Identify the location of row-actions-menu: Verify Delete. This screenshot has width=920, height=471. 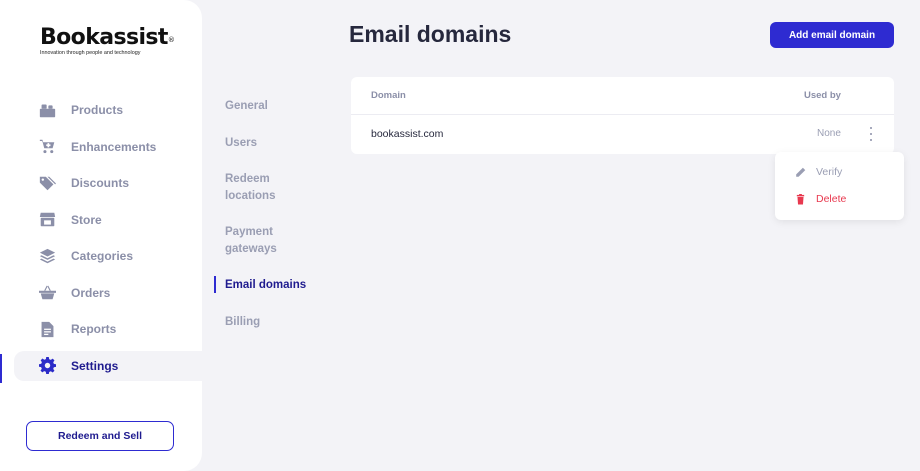
(839, 186).